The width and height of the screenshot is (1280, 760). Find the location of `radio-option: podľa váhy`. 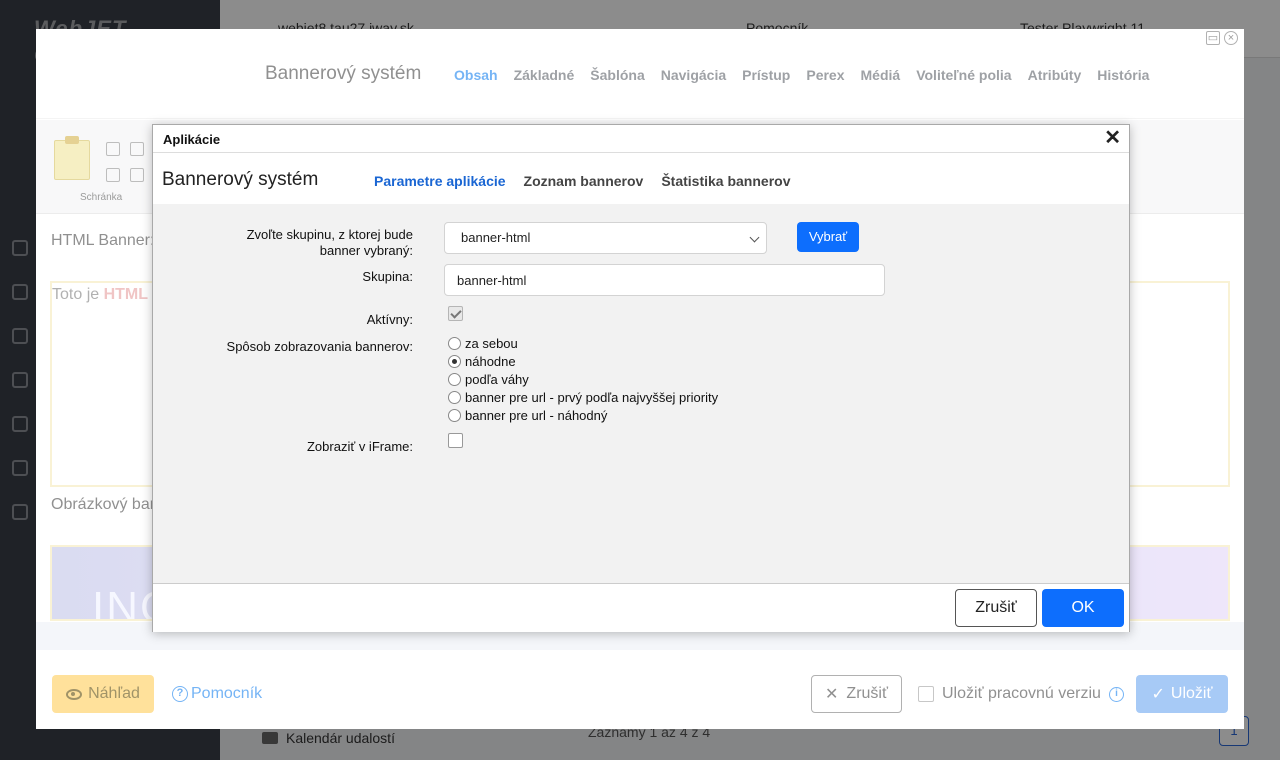

radio-option: podľa váhy is located at coordinates (583, 379).